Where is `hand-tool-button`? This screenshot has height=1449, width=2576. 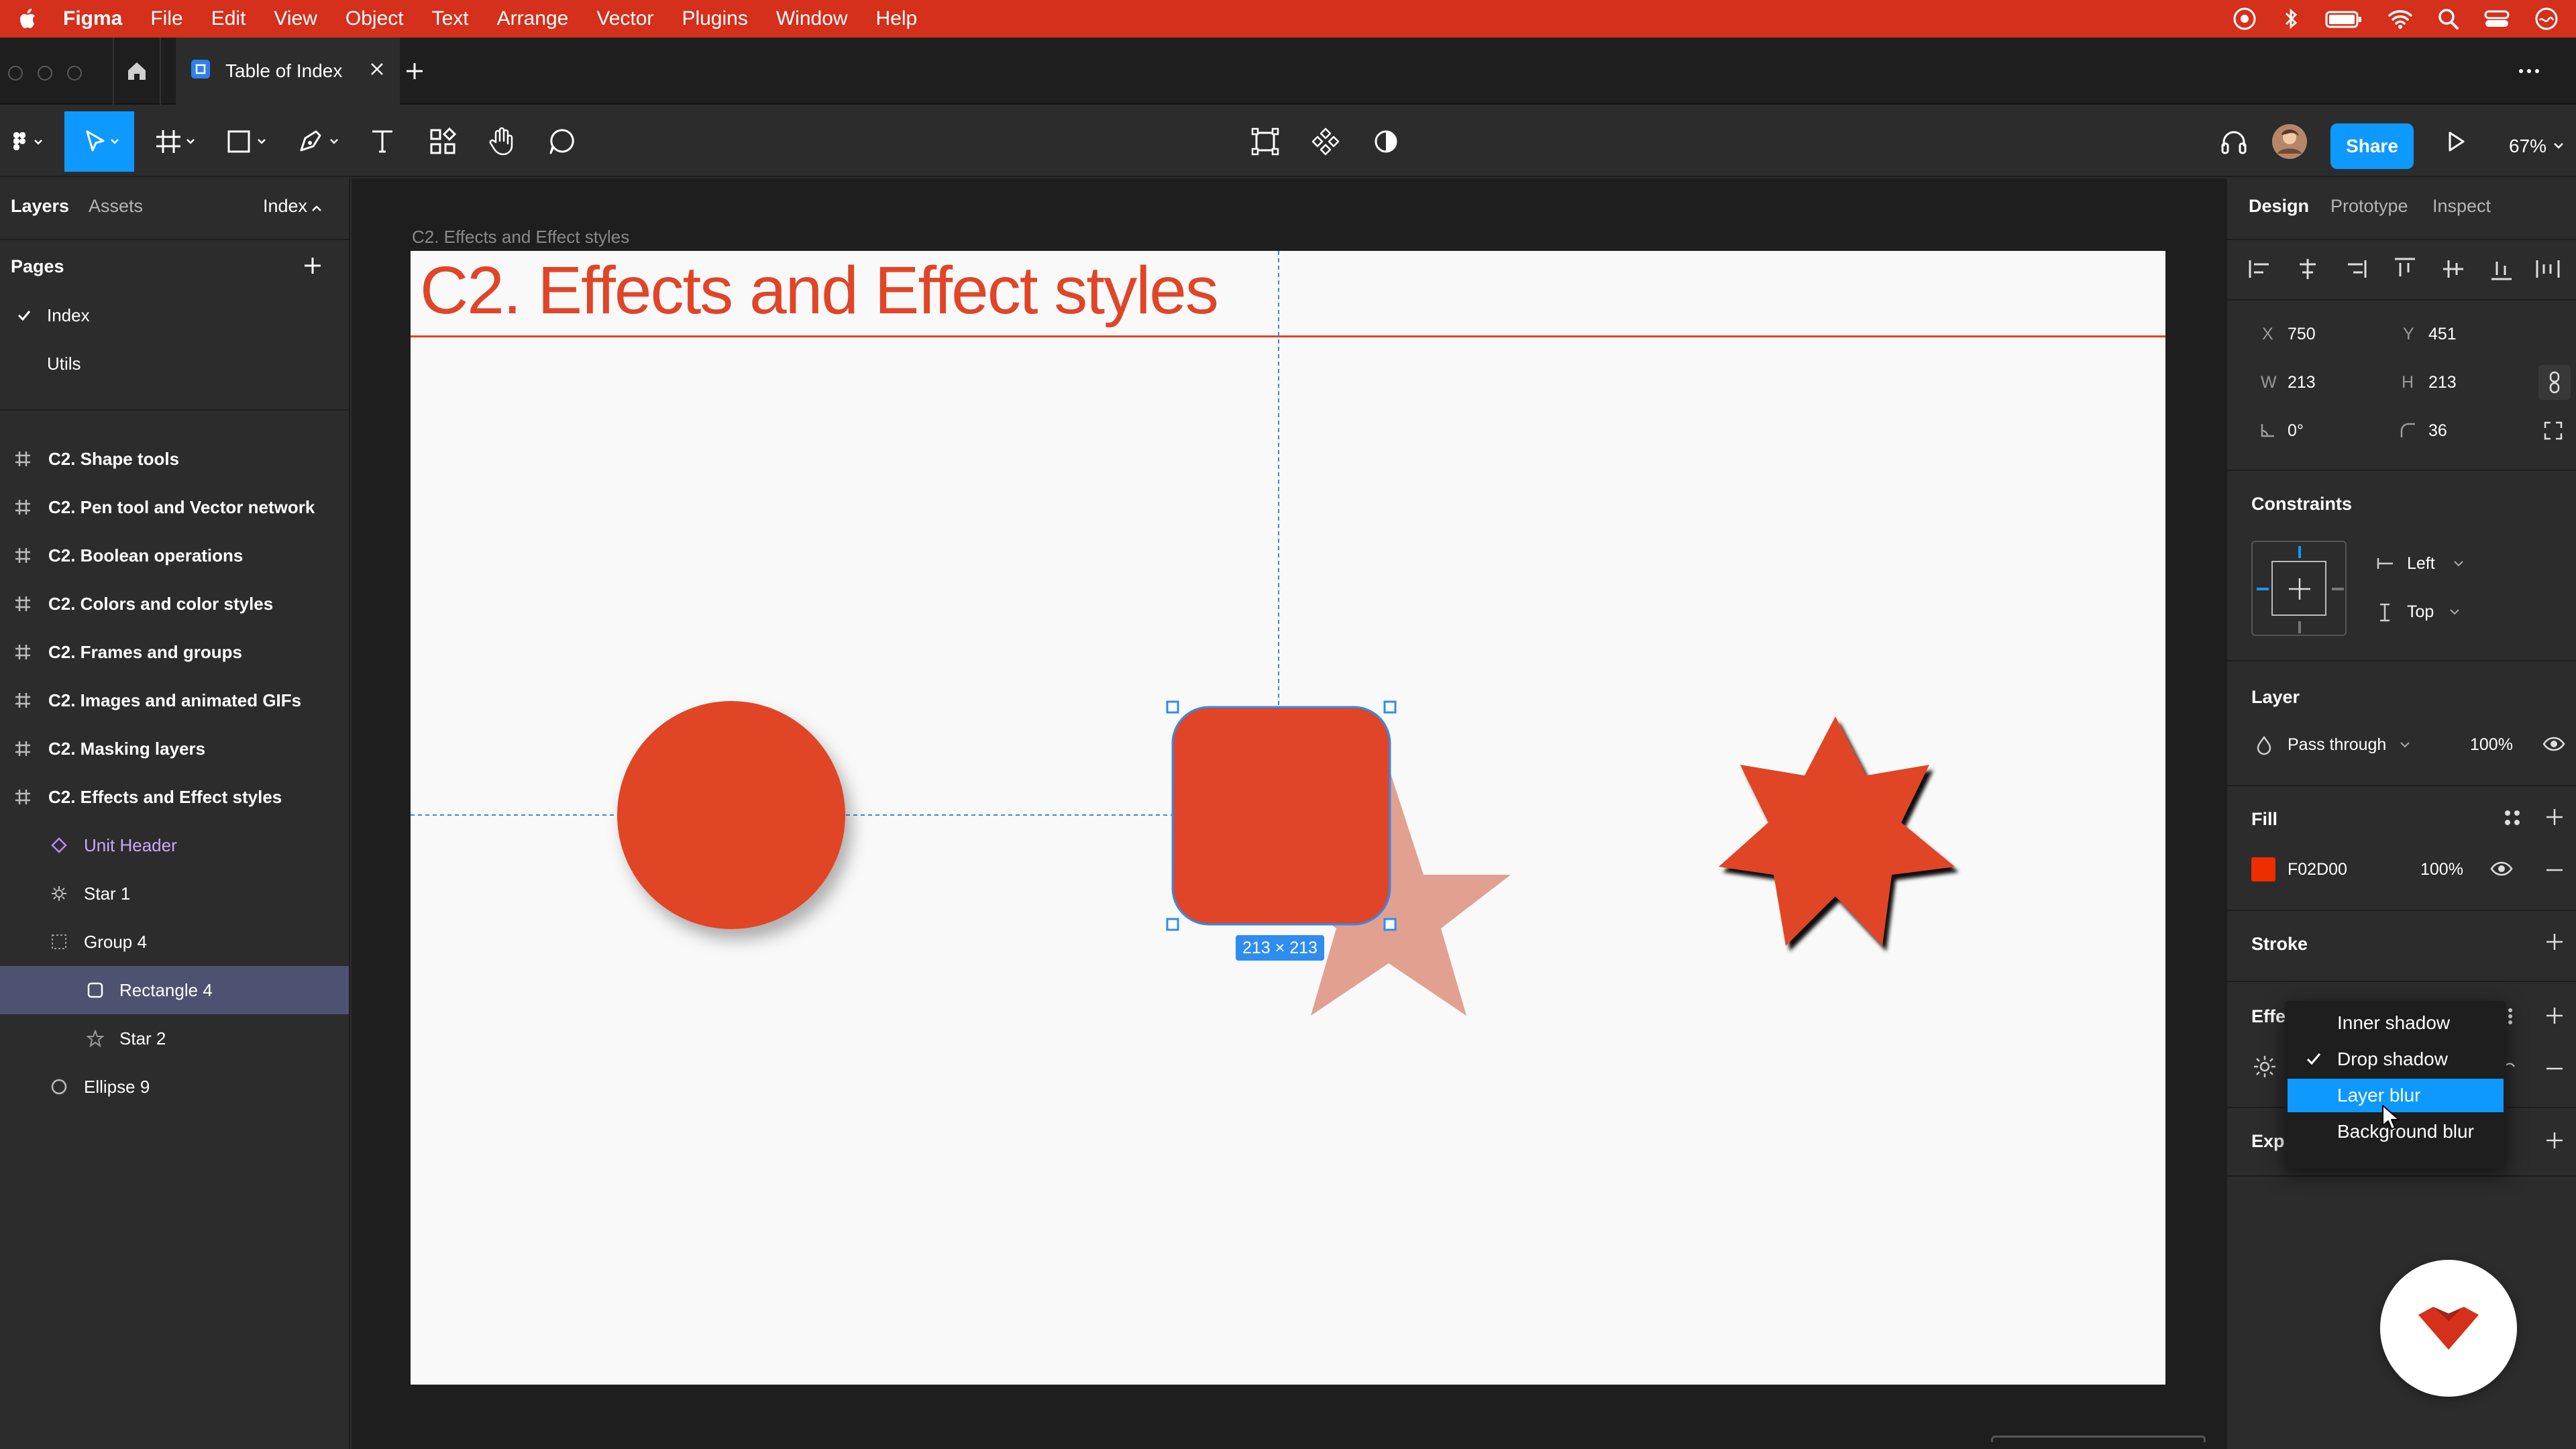
hand-tool-button is located at coordinates (502, 141).